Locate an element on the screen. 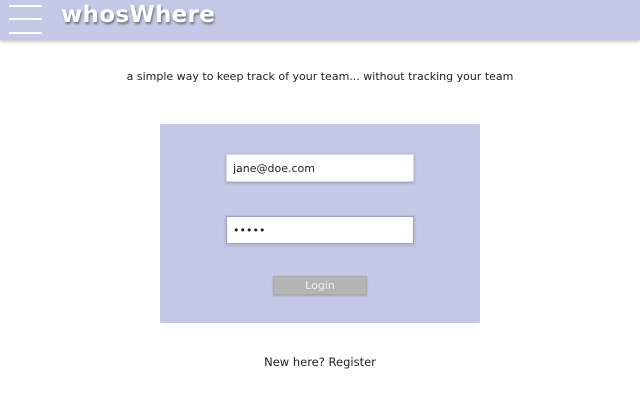 The width and height of the screenshot is (640, 400). email-field is located at coordinates (320, 168).